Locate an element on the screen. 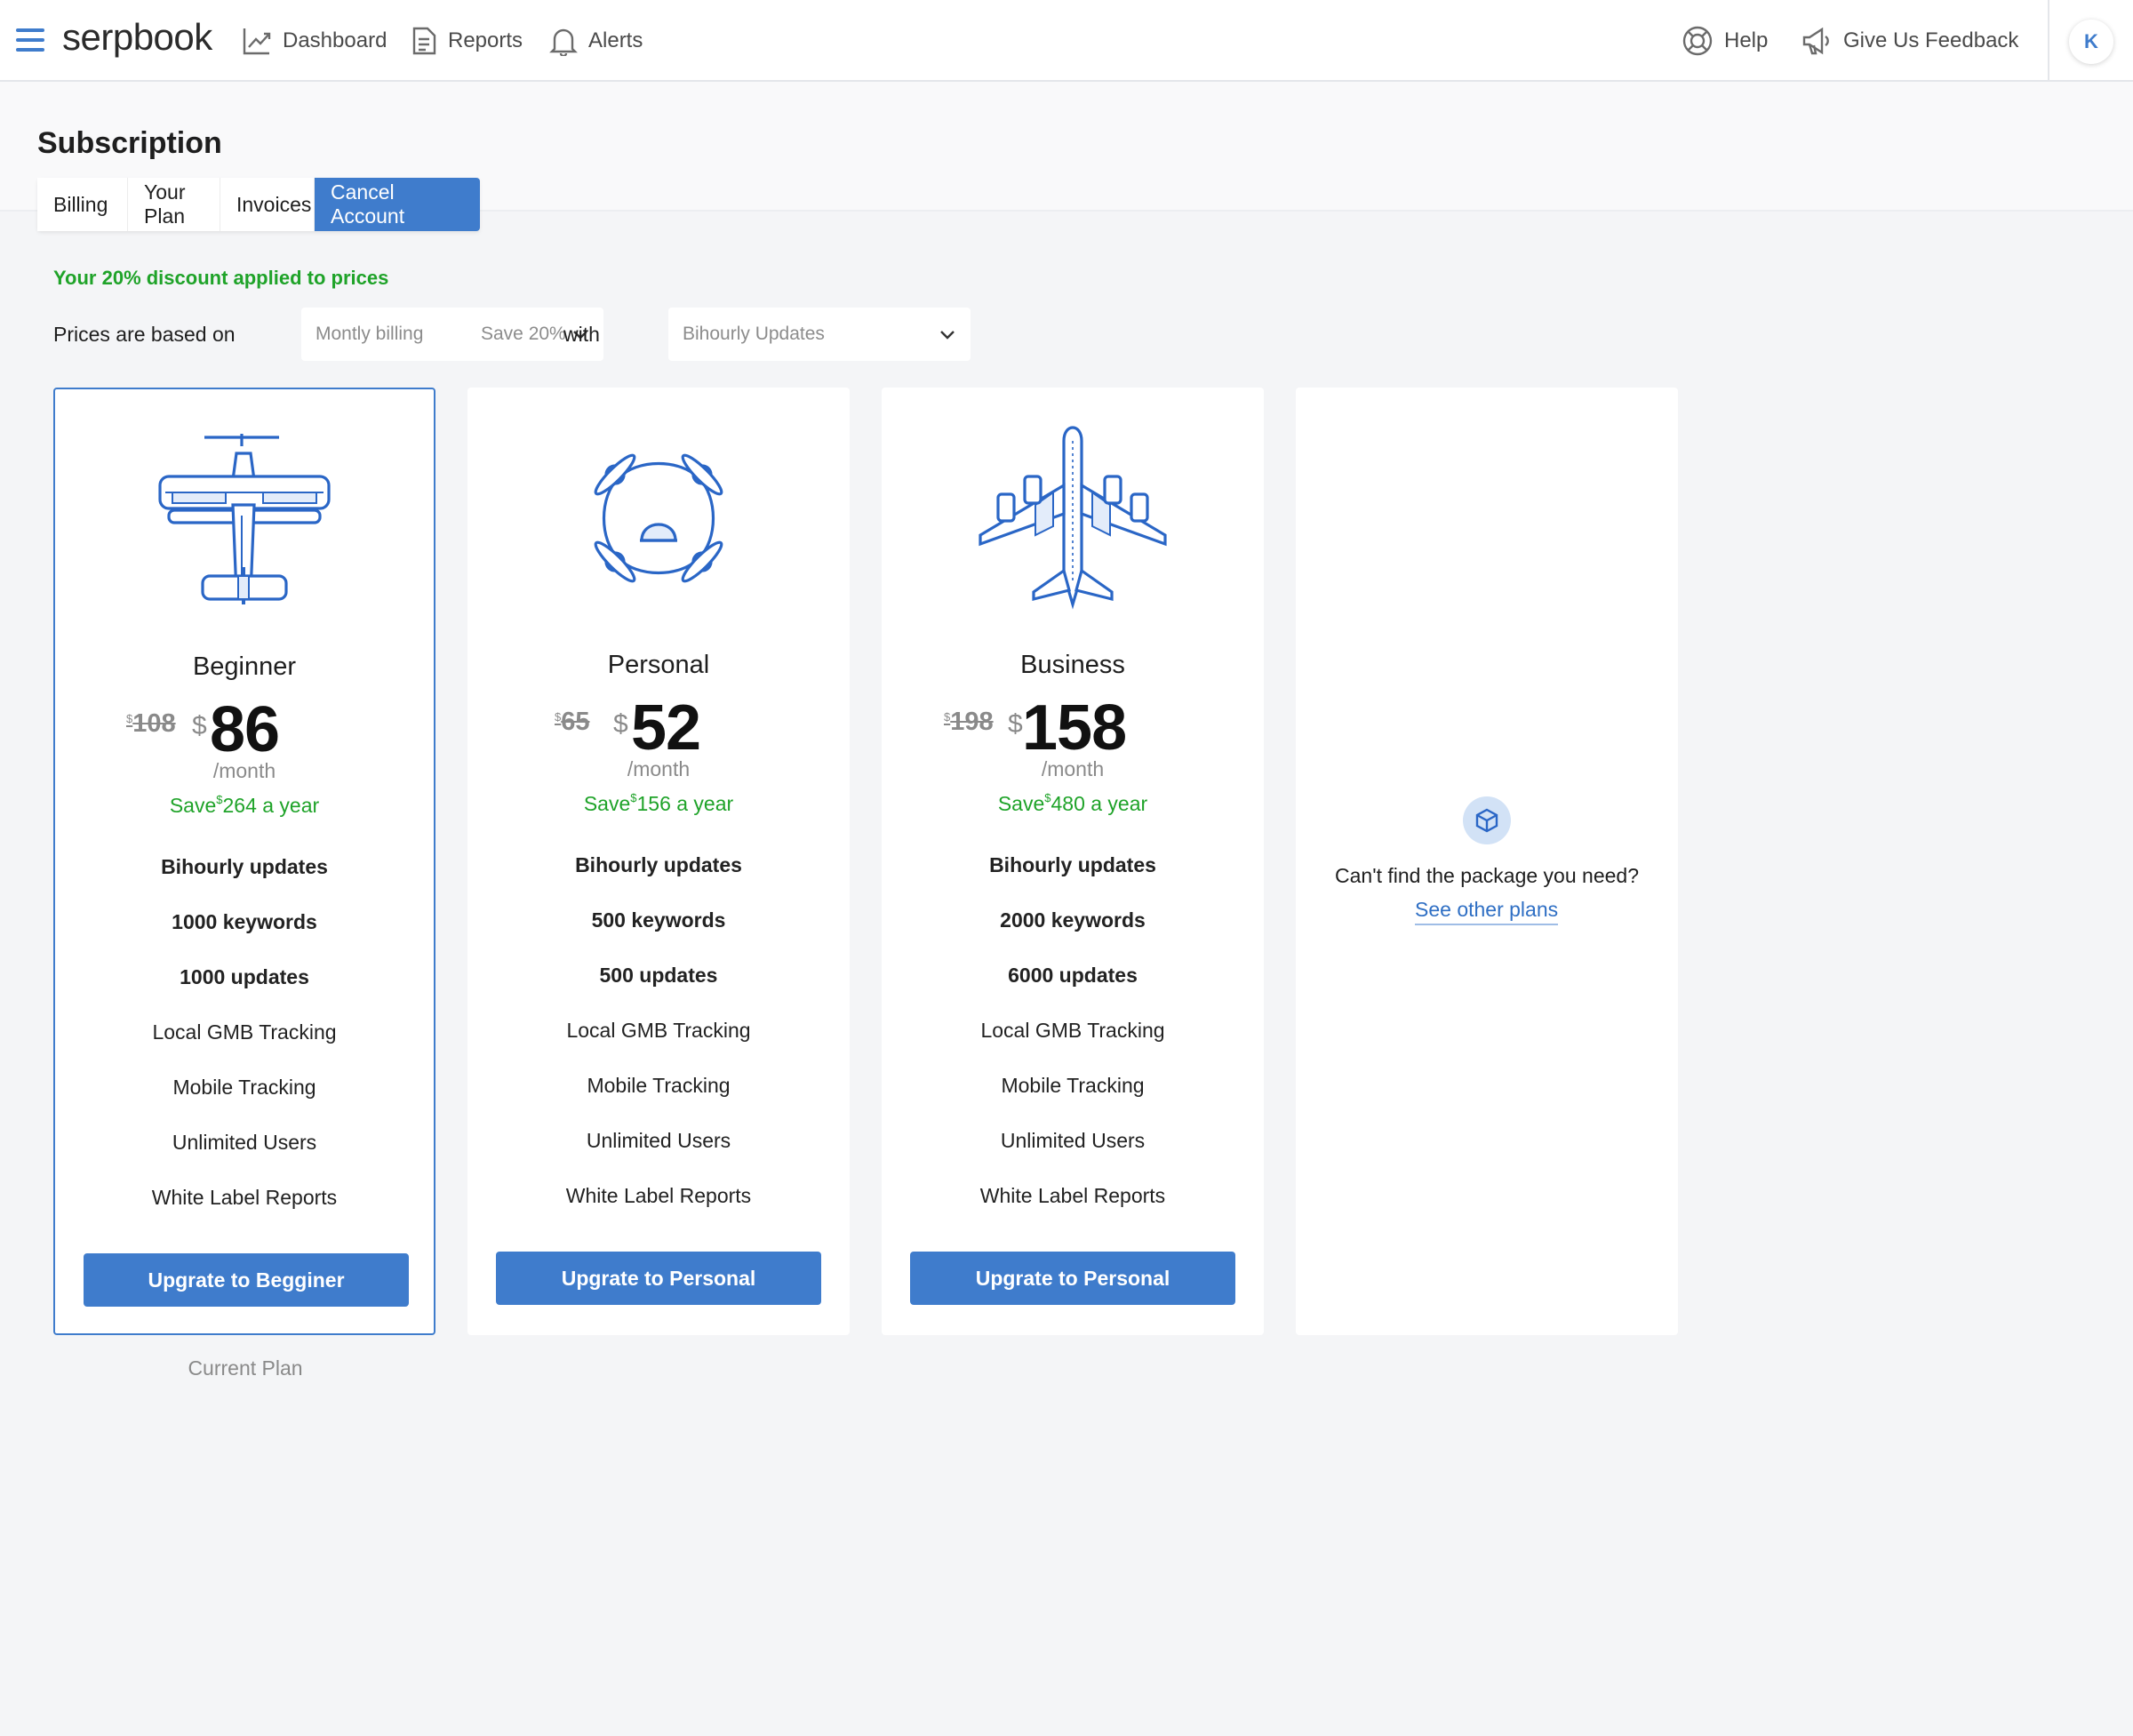 This screenshot has width=2133, height=1736. nav-alerts: Alerts is located at coordinates (596, 41).